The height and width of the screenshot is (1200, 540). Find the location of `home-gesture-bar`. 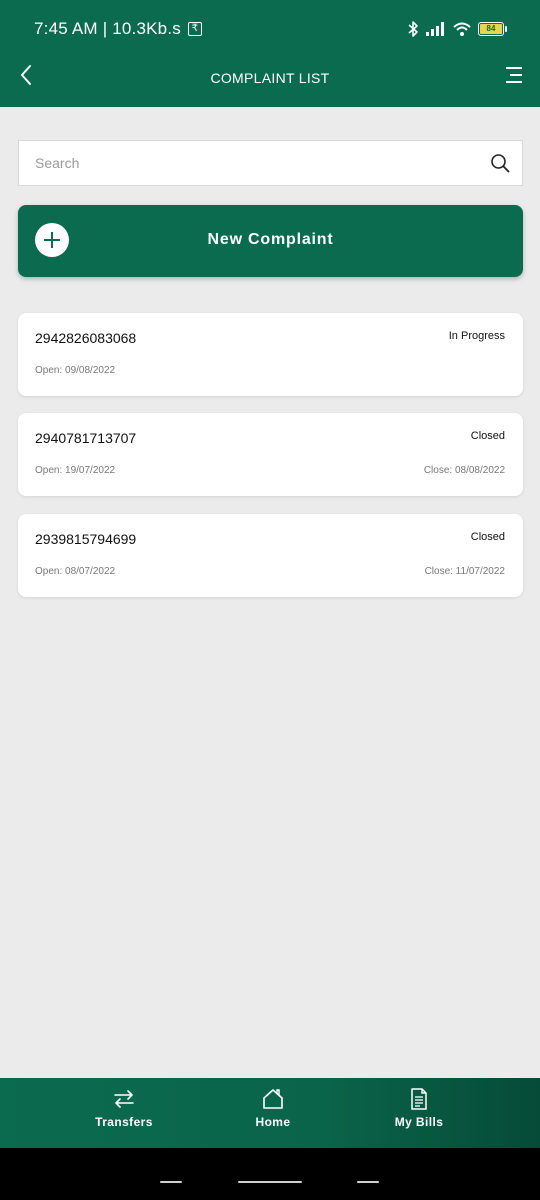

home-gesture-bar is located at coordinates (270, 1182).